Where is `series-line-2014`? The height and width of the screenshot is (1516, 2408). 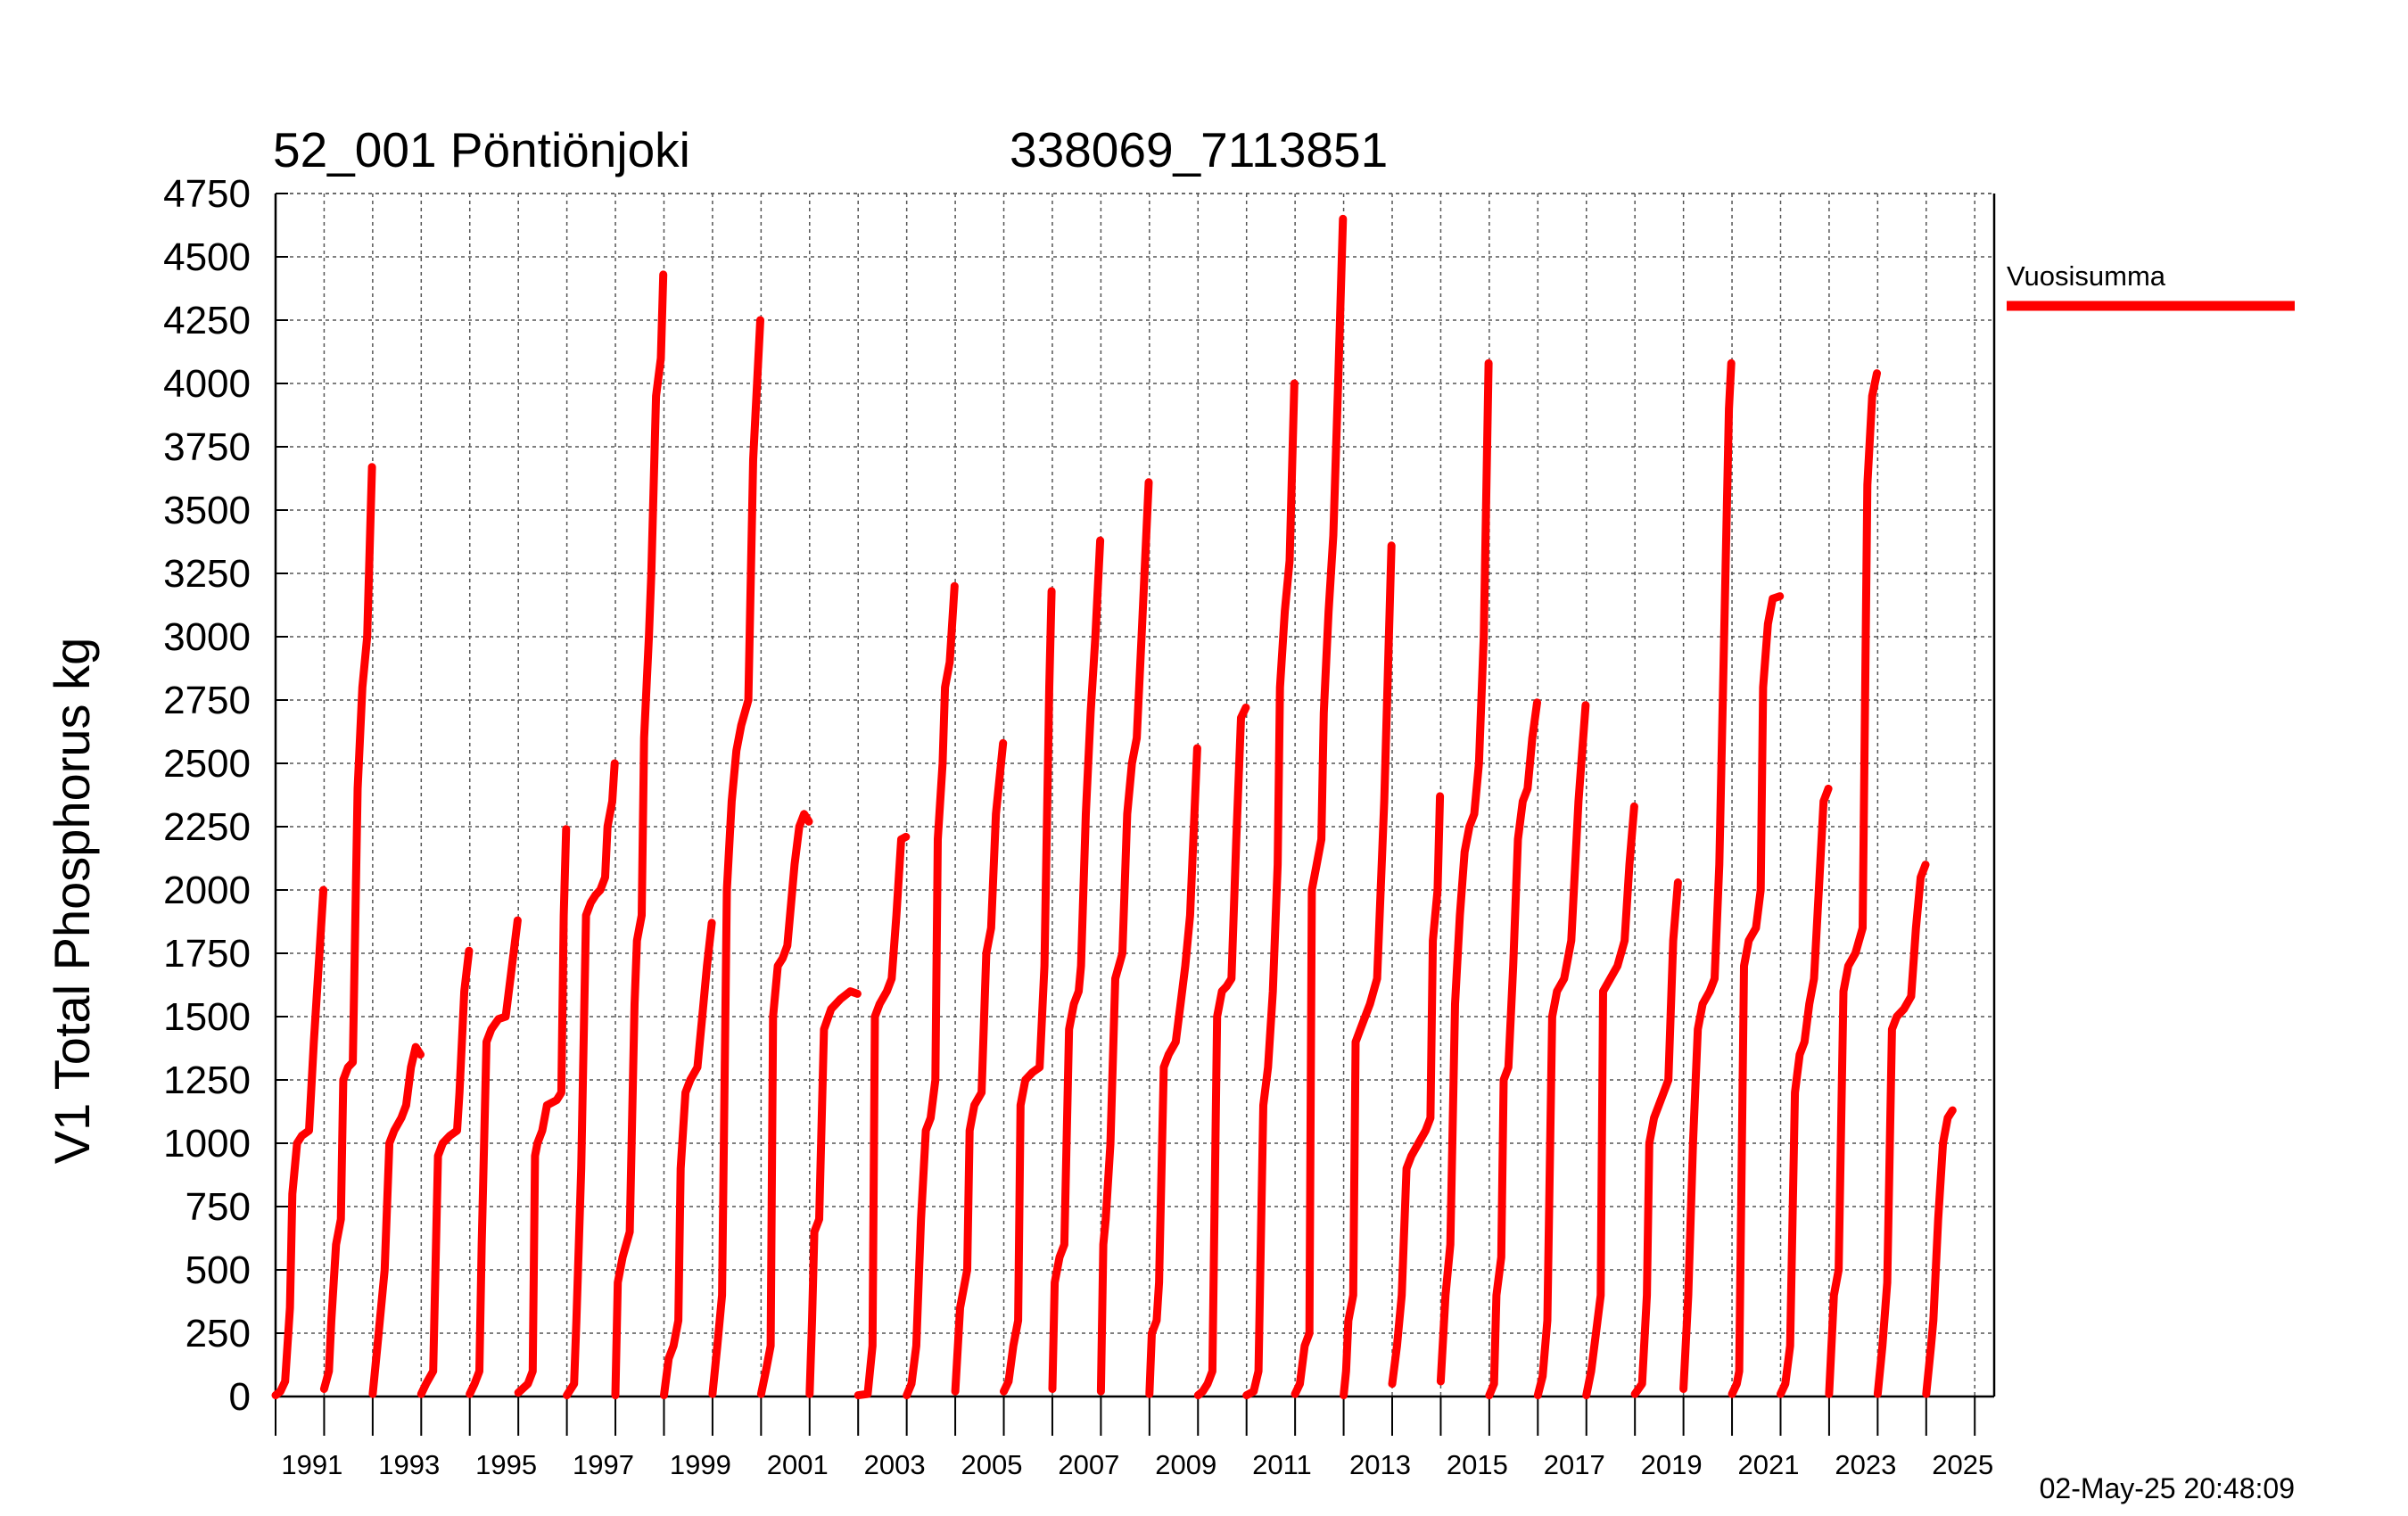 series-line-2014 is located at coordinates (1464, 872).